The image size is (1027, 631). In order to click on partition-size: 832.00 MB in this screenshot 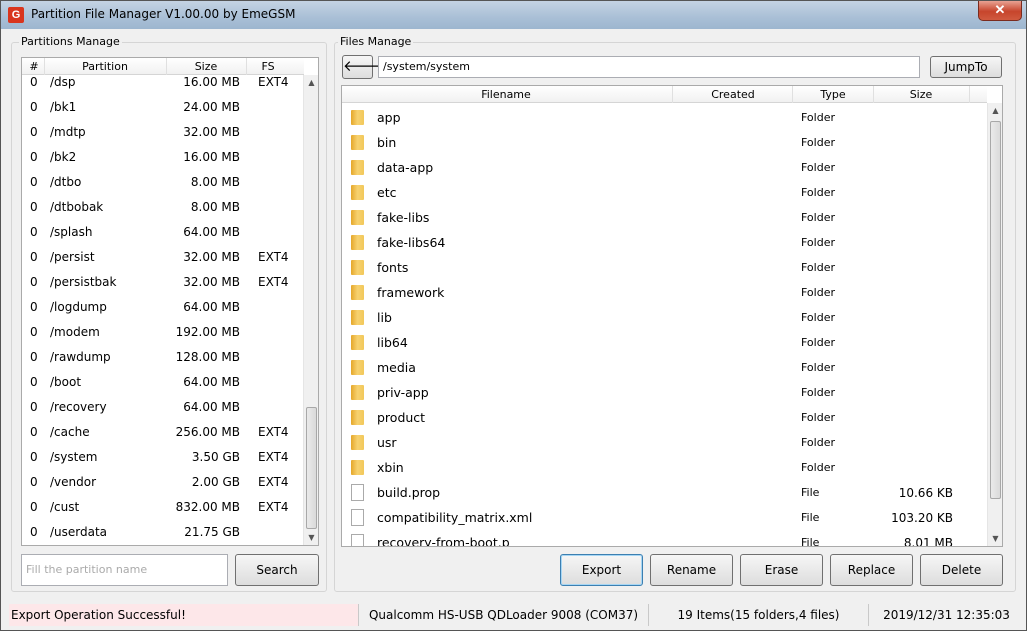, I will do `click(207, 507)`.